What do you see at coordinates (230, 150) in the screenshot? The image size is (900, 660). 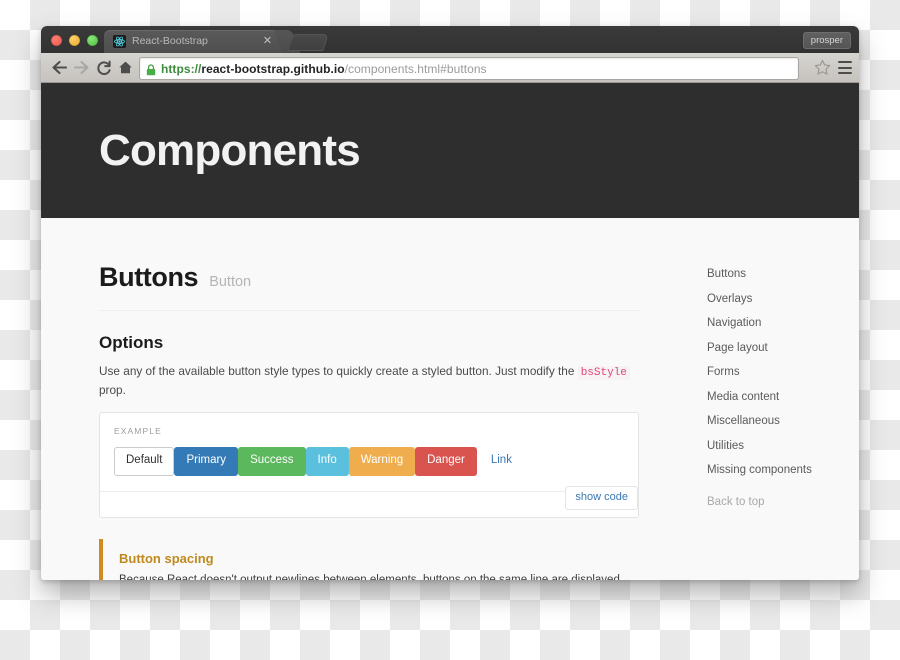 I see `page-title: Components` at bounding box center [230, 150].